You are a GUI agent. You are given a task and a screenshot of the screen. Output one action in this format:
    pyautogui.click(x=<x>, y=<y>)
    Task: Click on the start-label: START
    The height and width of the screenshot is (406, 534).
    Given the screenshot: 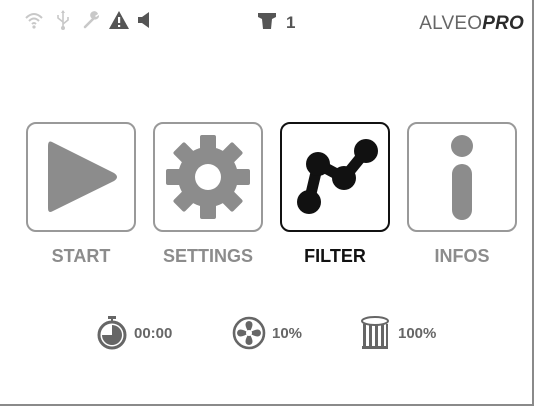 What is the action you would take?
    pyautogui.click(x=81, y=256)
    